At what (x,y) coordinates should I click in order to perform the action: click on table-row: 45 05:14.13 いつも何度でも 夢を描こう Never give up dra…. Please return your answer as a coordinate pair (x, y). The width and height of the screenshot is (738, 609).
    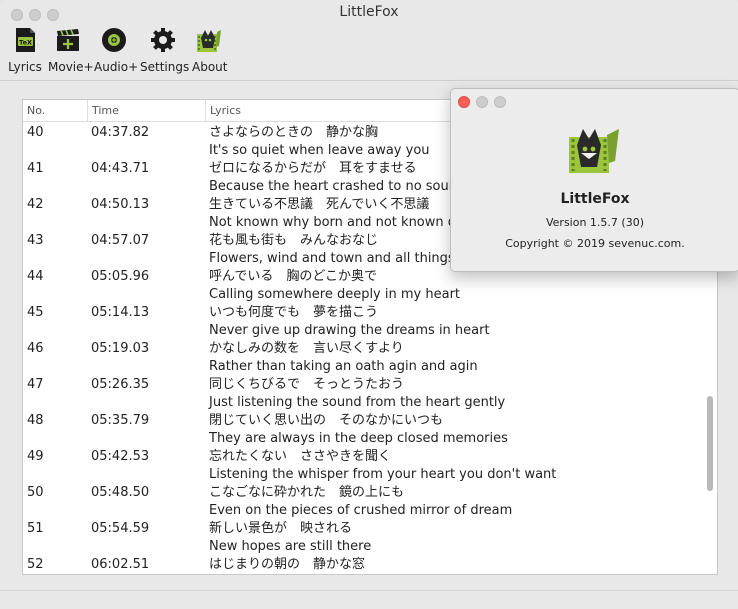
    Looking at the image, I should click on (370, 322).